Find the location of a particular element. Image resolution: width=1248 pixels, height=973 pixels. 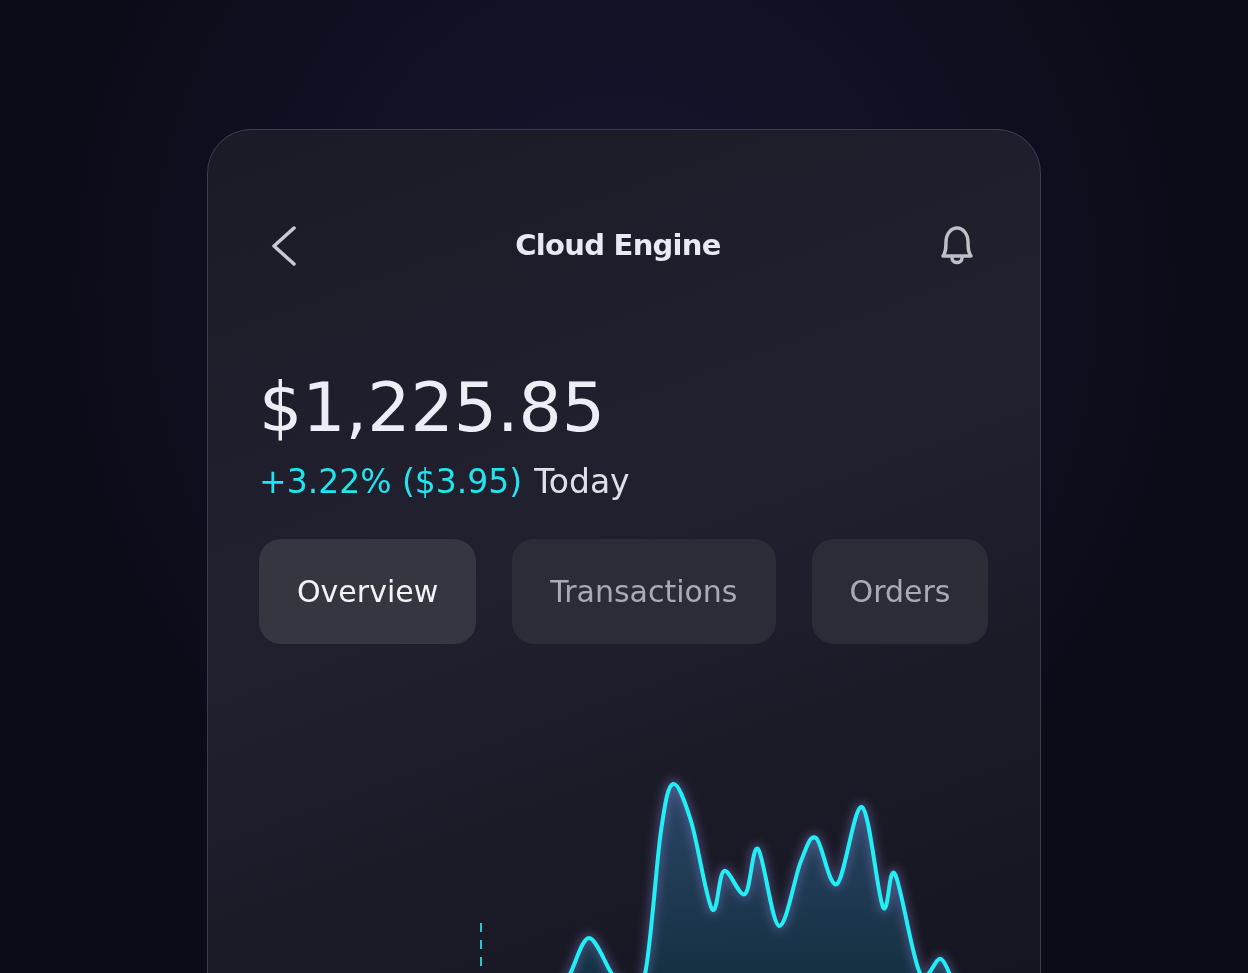

tab: Transactions is located at coordinates (644, 591).